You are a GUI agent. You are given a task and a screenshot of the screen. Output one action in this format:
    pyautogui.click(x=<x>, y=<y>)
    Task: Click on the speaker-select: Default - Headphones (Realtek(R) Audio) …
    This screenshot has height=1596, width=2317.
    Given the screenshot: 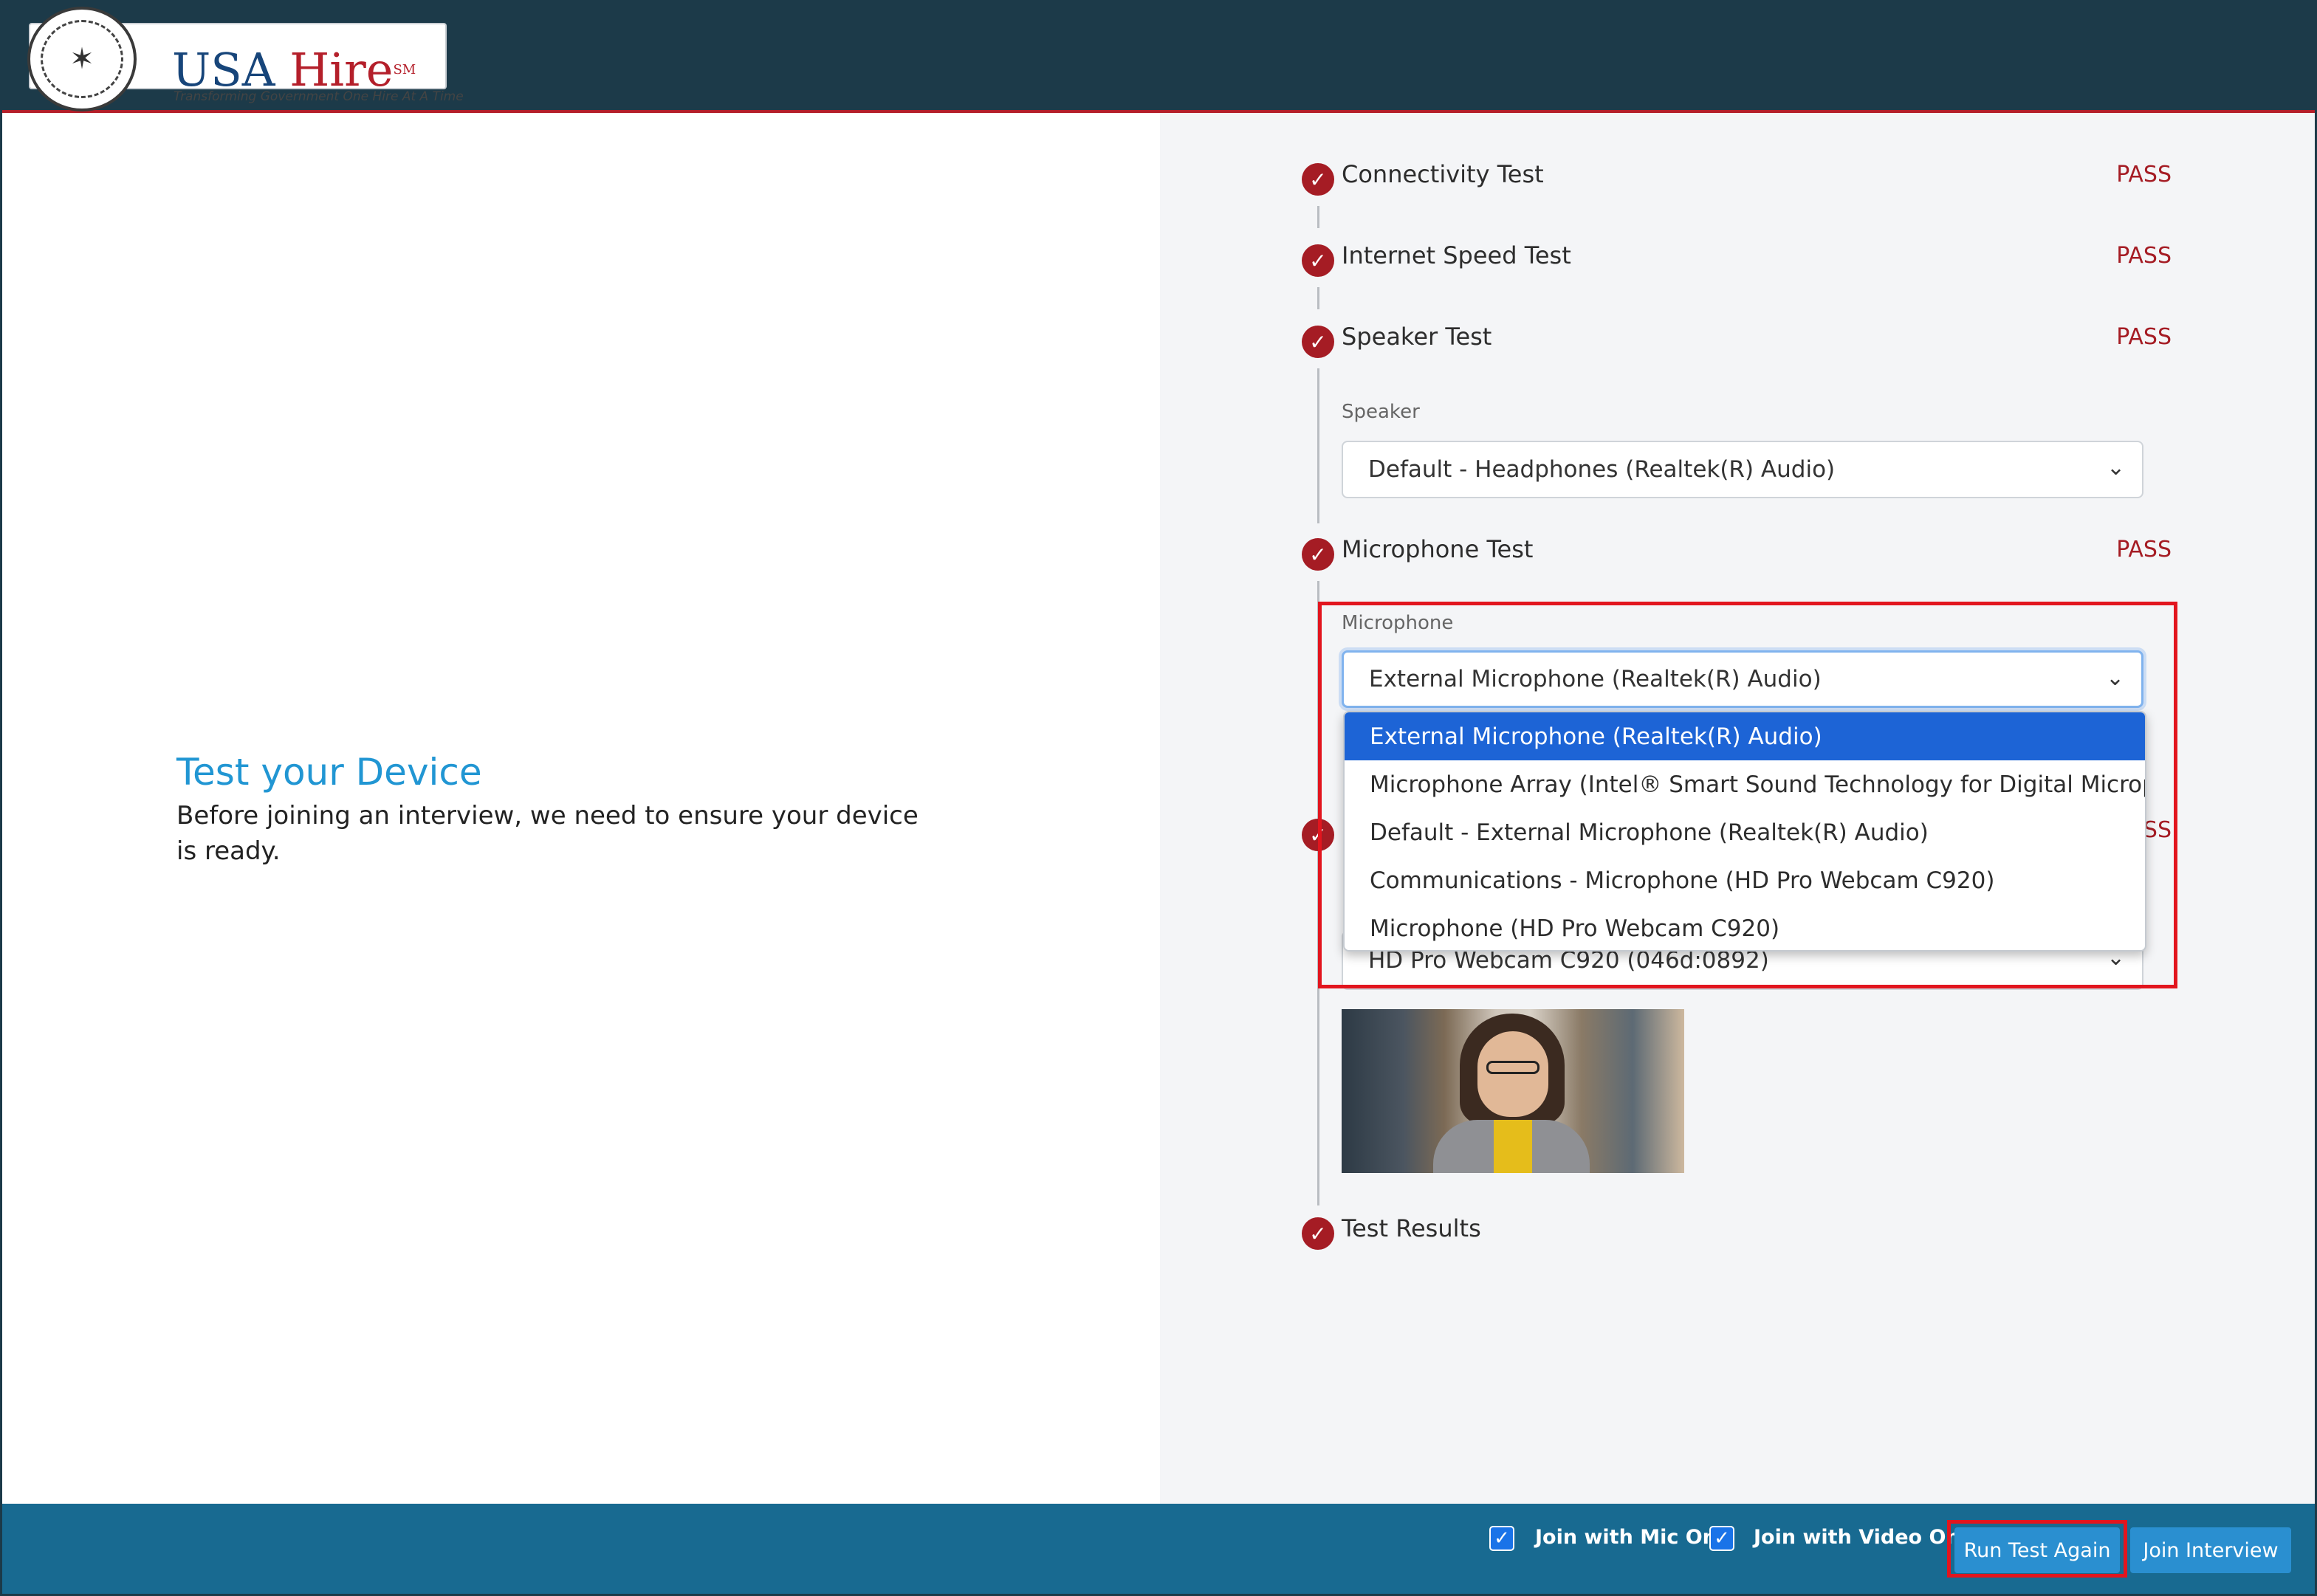 What is the action you would take?
    pyautogui.click(x=1742, y=469)
    